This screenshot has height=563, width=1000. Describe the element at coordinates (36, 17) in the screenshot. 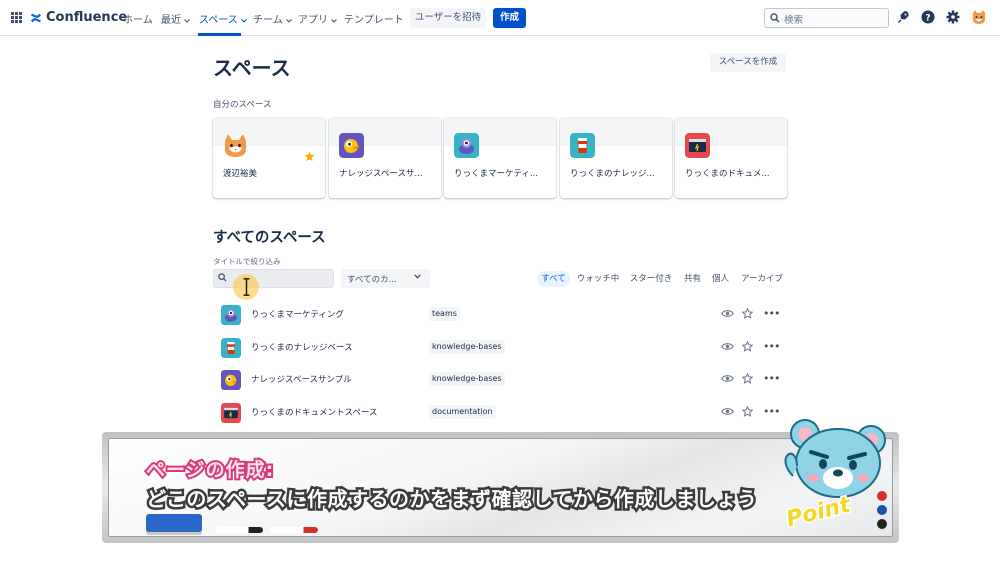

I see `confluence-logo-icon` at that location.